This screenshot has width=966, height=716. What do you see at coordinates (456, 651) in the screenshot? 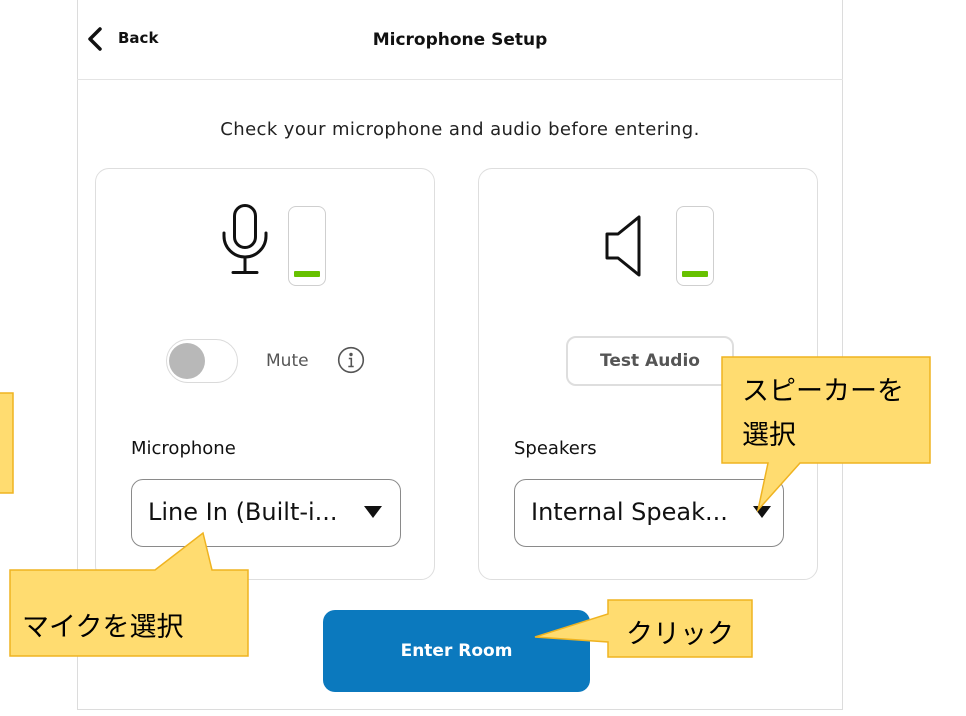
I see `enter-room-button: Enter Room` at bounding box center [456, 651].